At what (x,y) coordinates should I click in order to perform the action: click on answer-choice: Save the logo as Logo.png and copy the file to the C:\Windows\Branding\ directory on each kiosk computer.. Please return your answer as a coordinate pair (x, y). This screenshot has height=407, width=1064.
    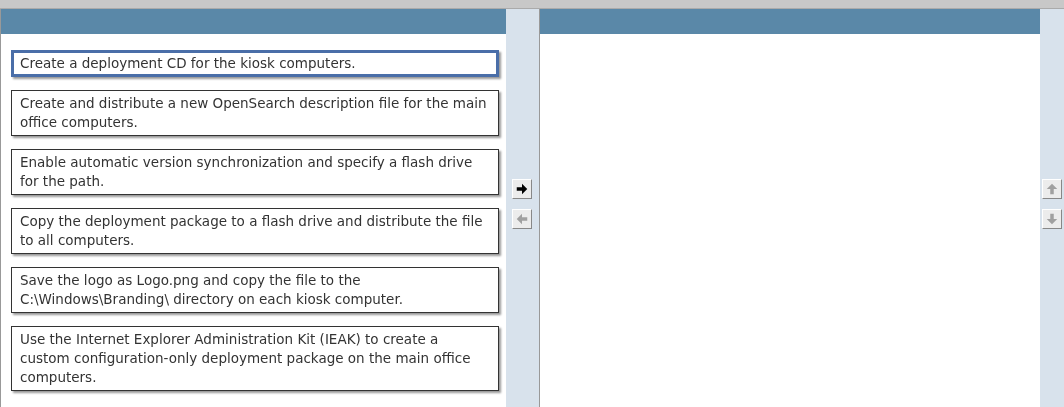
    Looking at the image, I should click on (255, 290).